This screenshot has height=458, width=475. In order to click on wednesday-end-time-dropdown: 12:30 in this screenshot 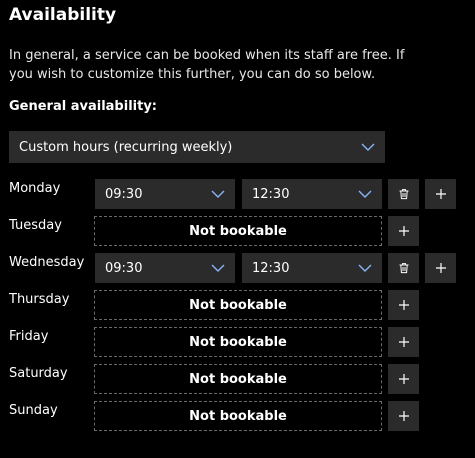, I will do `click(312, 268)`.